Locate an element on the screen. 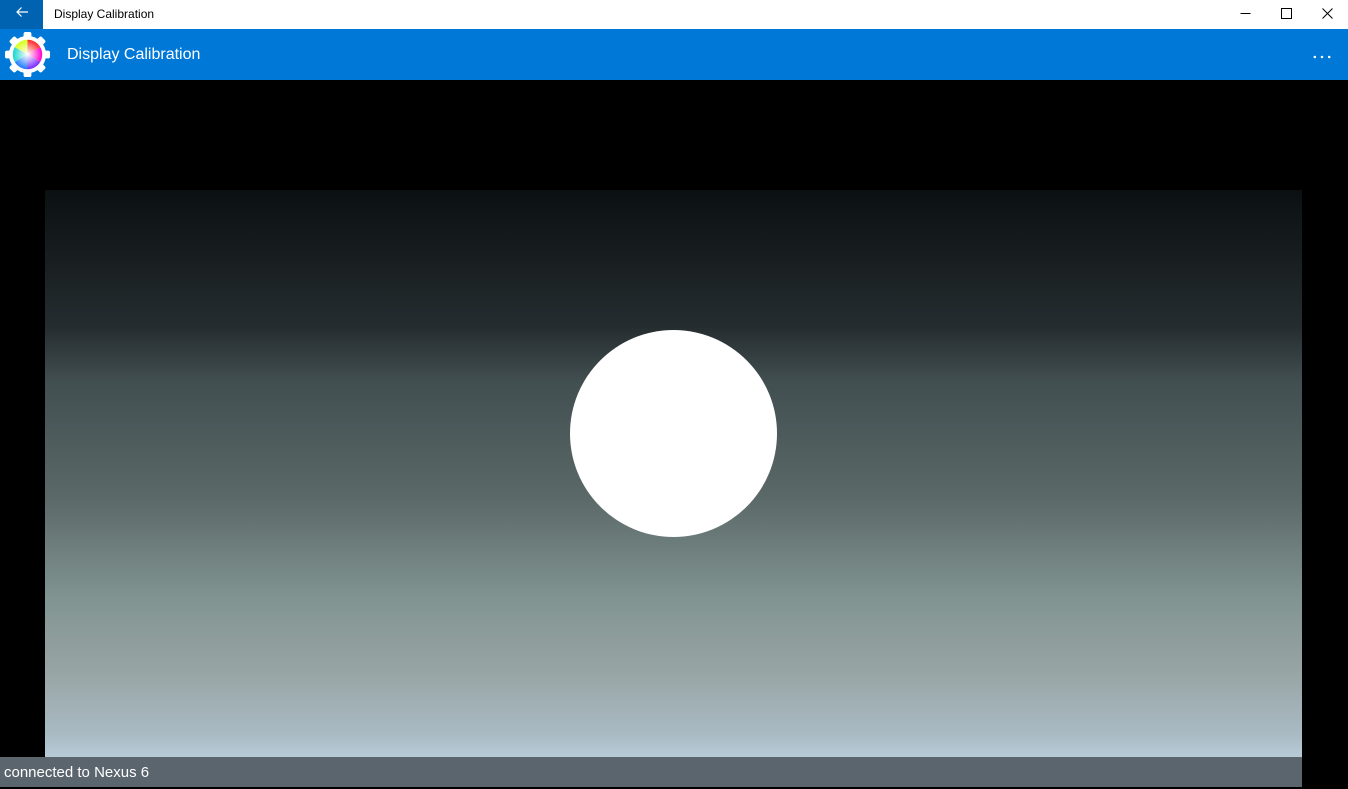  minimize-icon is located at coordinates (1245, 15).